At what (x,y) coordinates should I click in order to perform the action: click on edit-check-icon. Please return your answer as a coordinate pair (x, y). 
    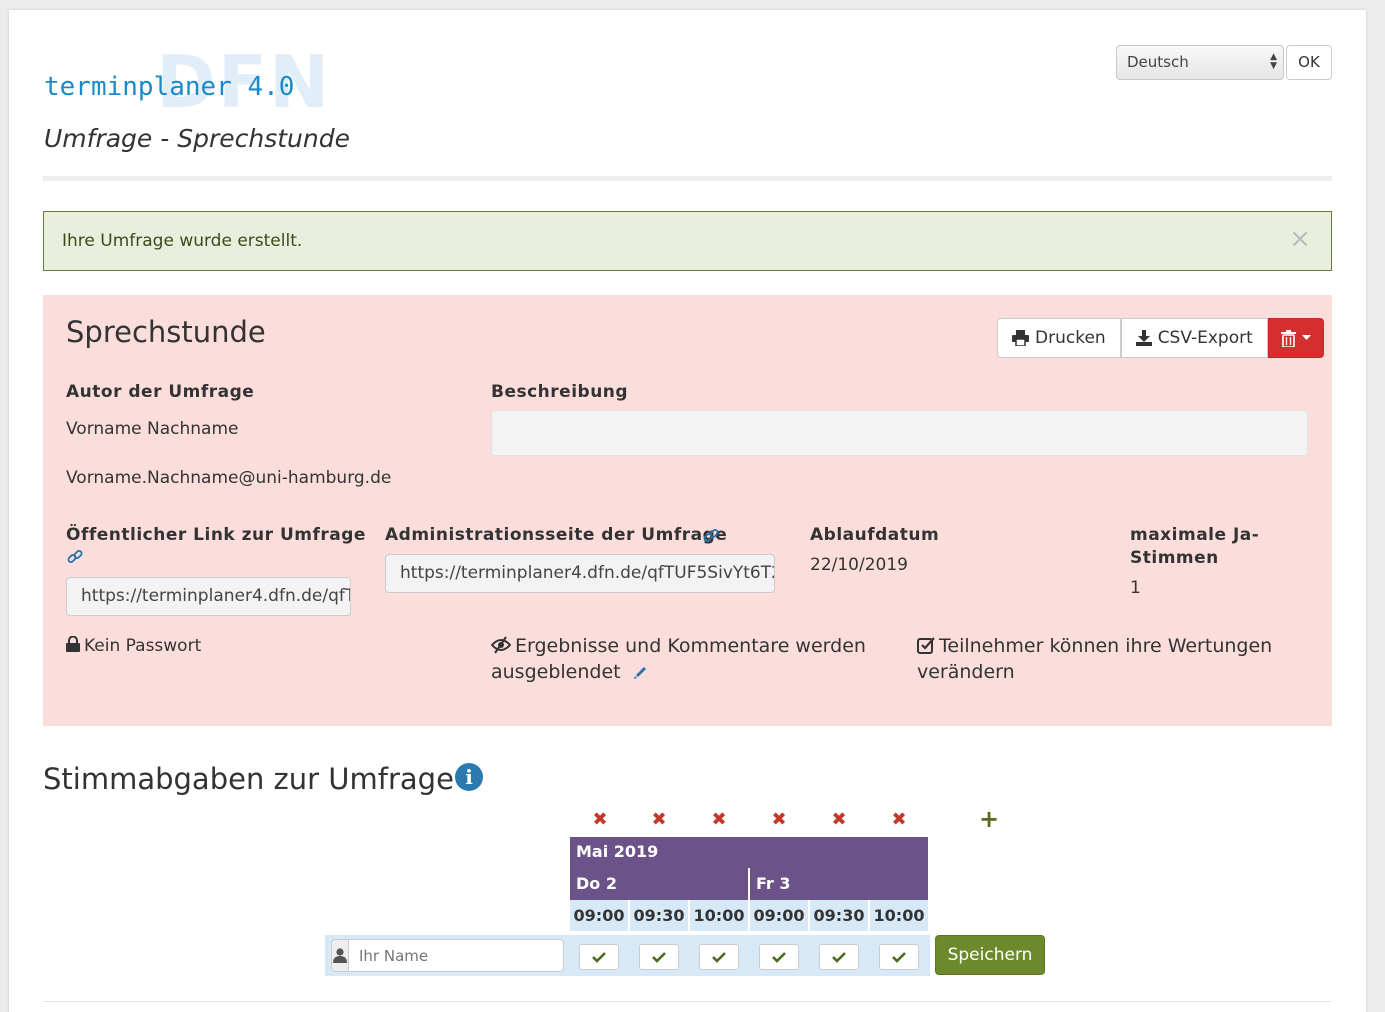
    Looking at the image, I should click on (926, 645).